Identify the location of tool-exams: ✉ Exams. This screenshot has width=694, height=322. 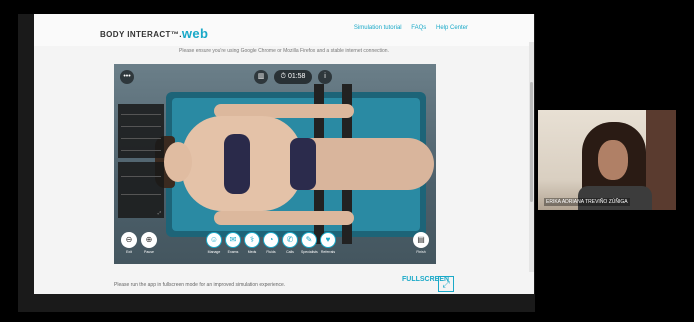
(233, 243).